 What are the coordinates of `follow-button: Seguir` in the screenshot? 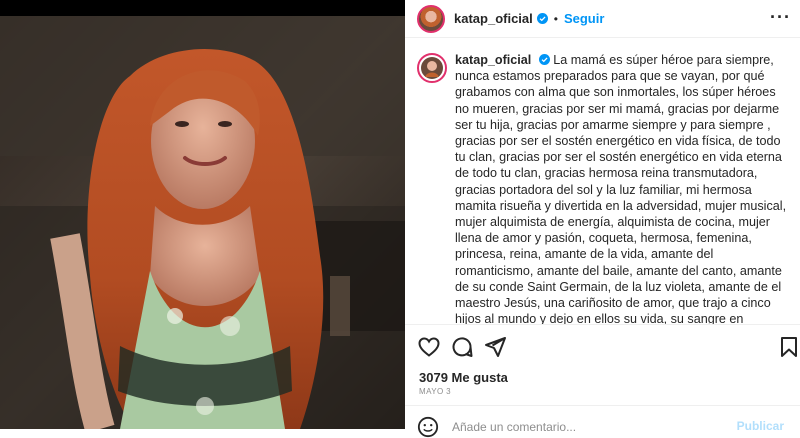 It's located at (584, 18).